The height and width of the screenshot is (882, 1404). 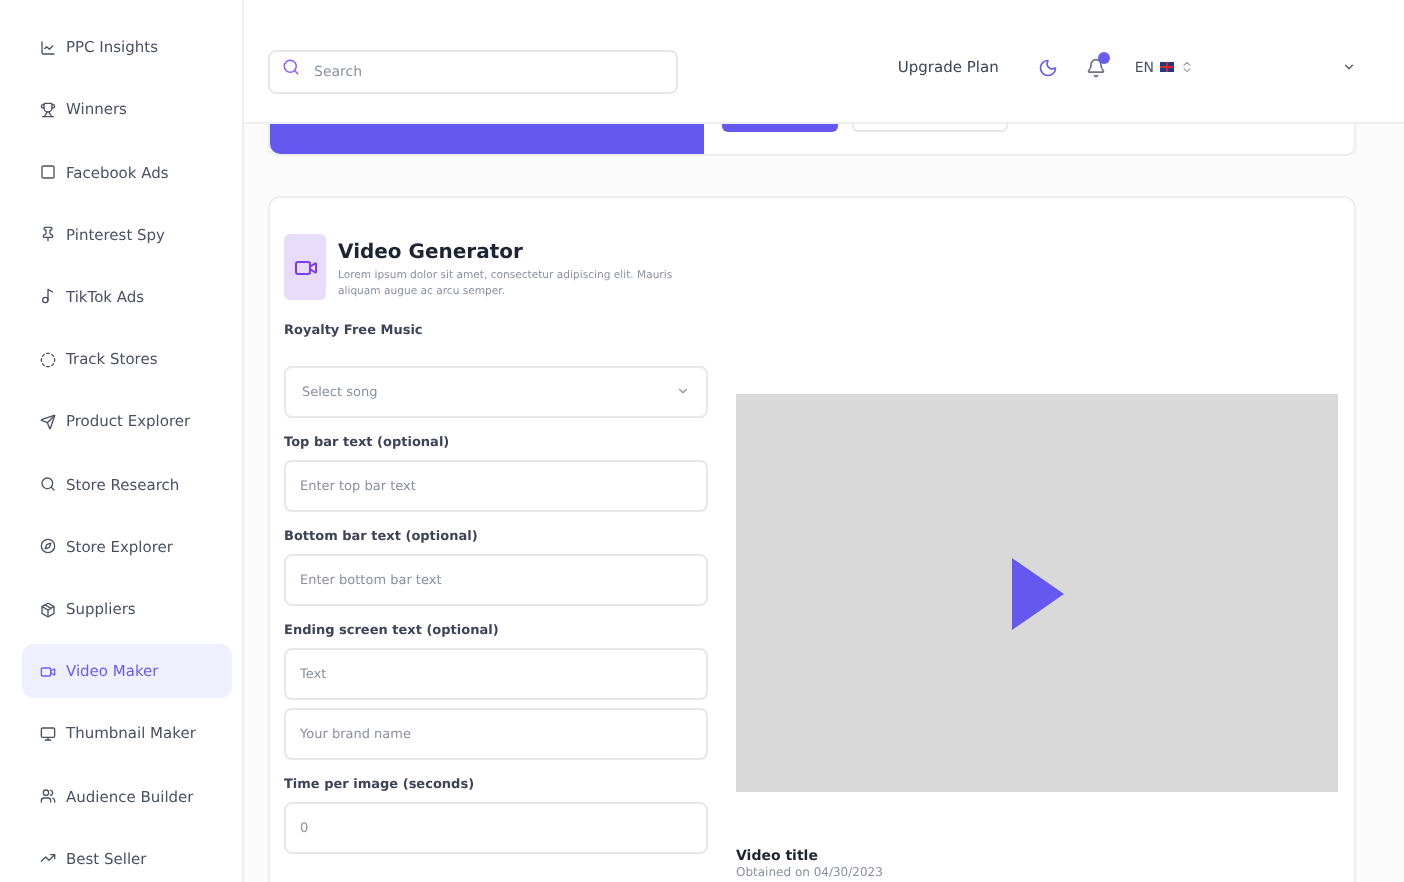 What do you see at coordinates (48, 359) in the screenshot?
I see `dashed-circle-icon` at bounding box center [48, 359].